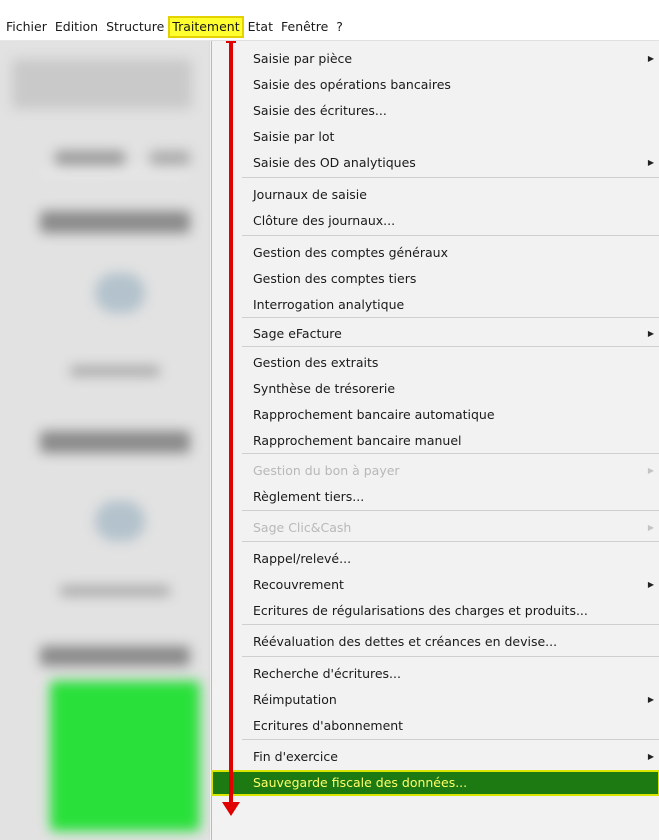  What do you see at coordinates (295, 699) in the screenshot?
I see `menu-item-label: Réimputation` at bounding box center [295, 699].